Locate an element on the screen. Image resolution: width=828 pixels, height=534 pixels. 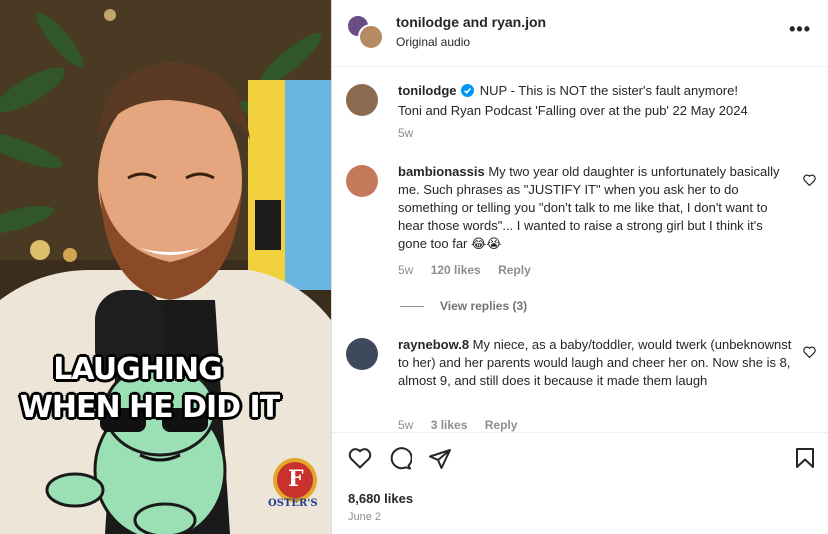
save-icon is located at coordinates (805, 458).